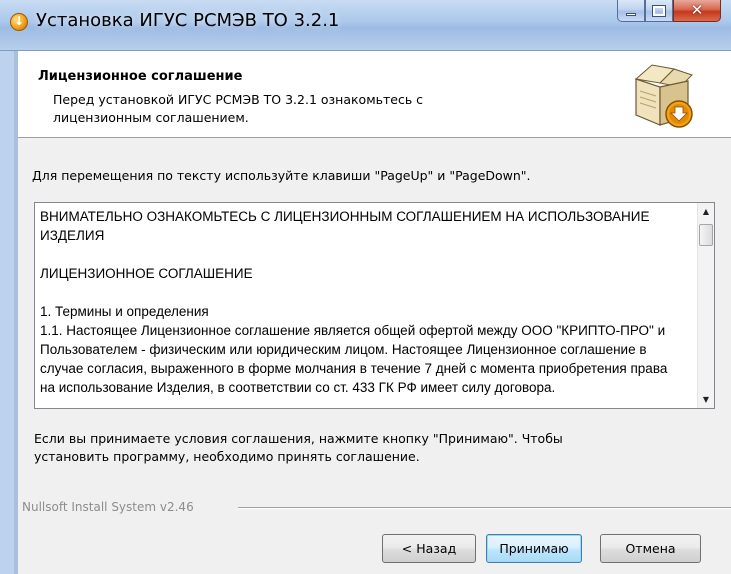 The width and height of the screenshot is (731, 574). I want to click on license-line: ЛИЦЕНЗИОННОЕ СОГЛАШЕНИЕ, so click(146, 273).